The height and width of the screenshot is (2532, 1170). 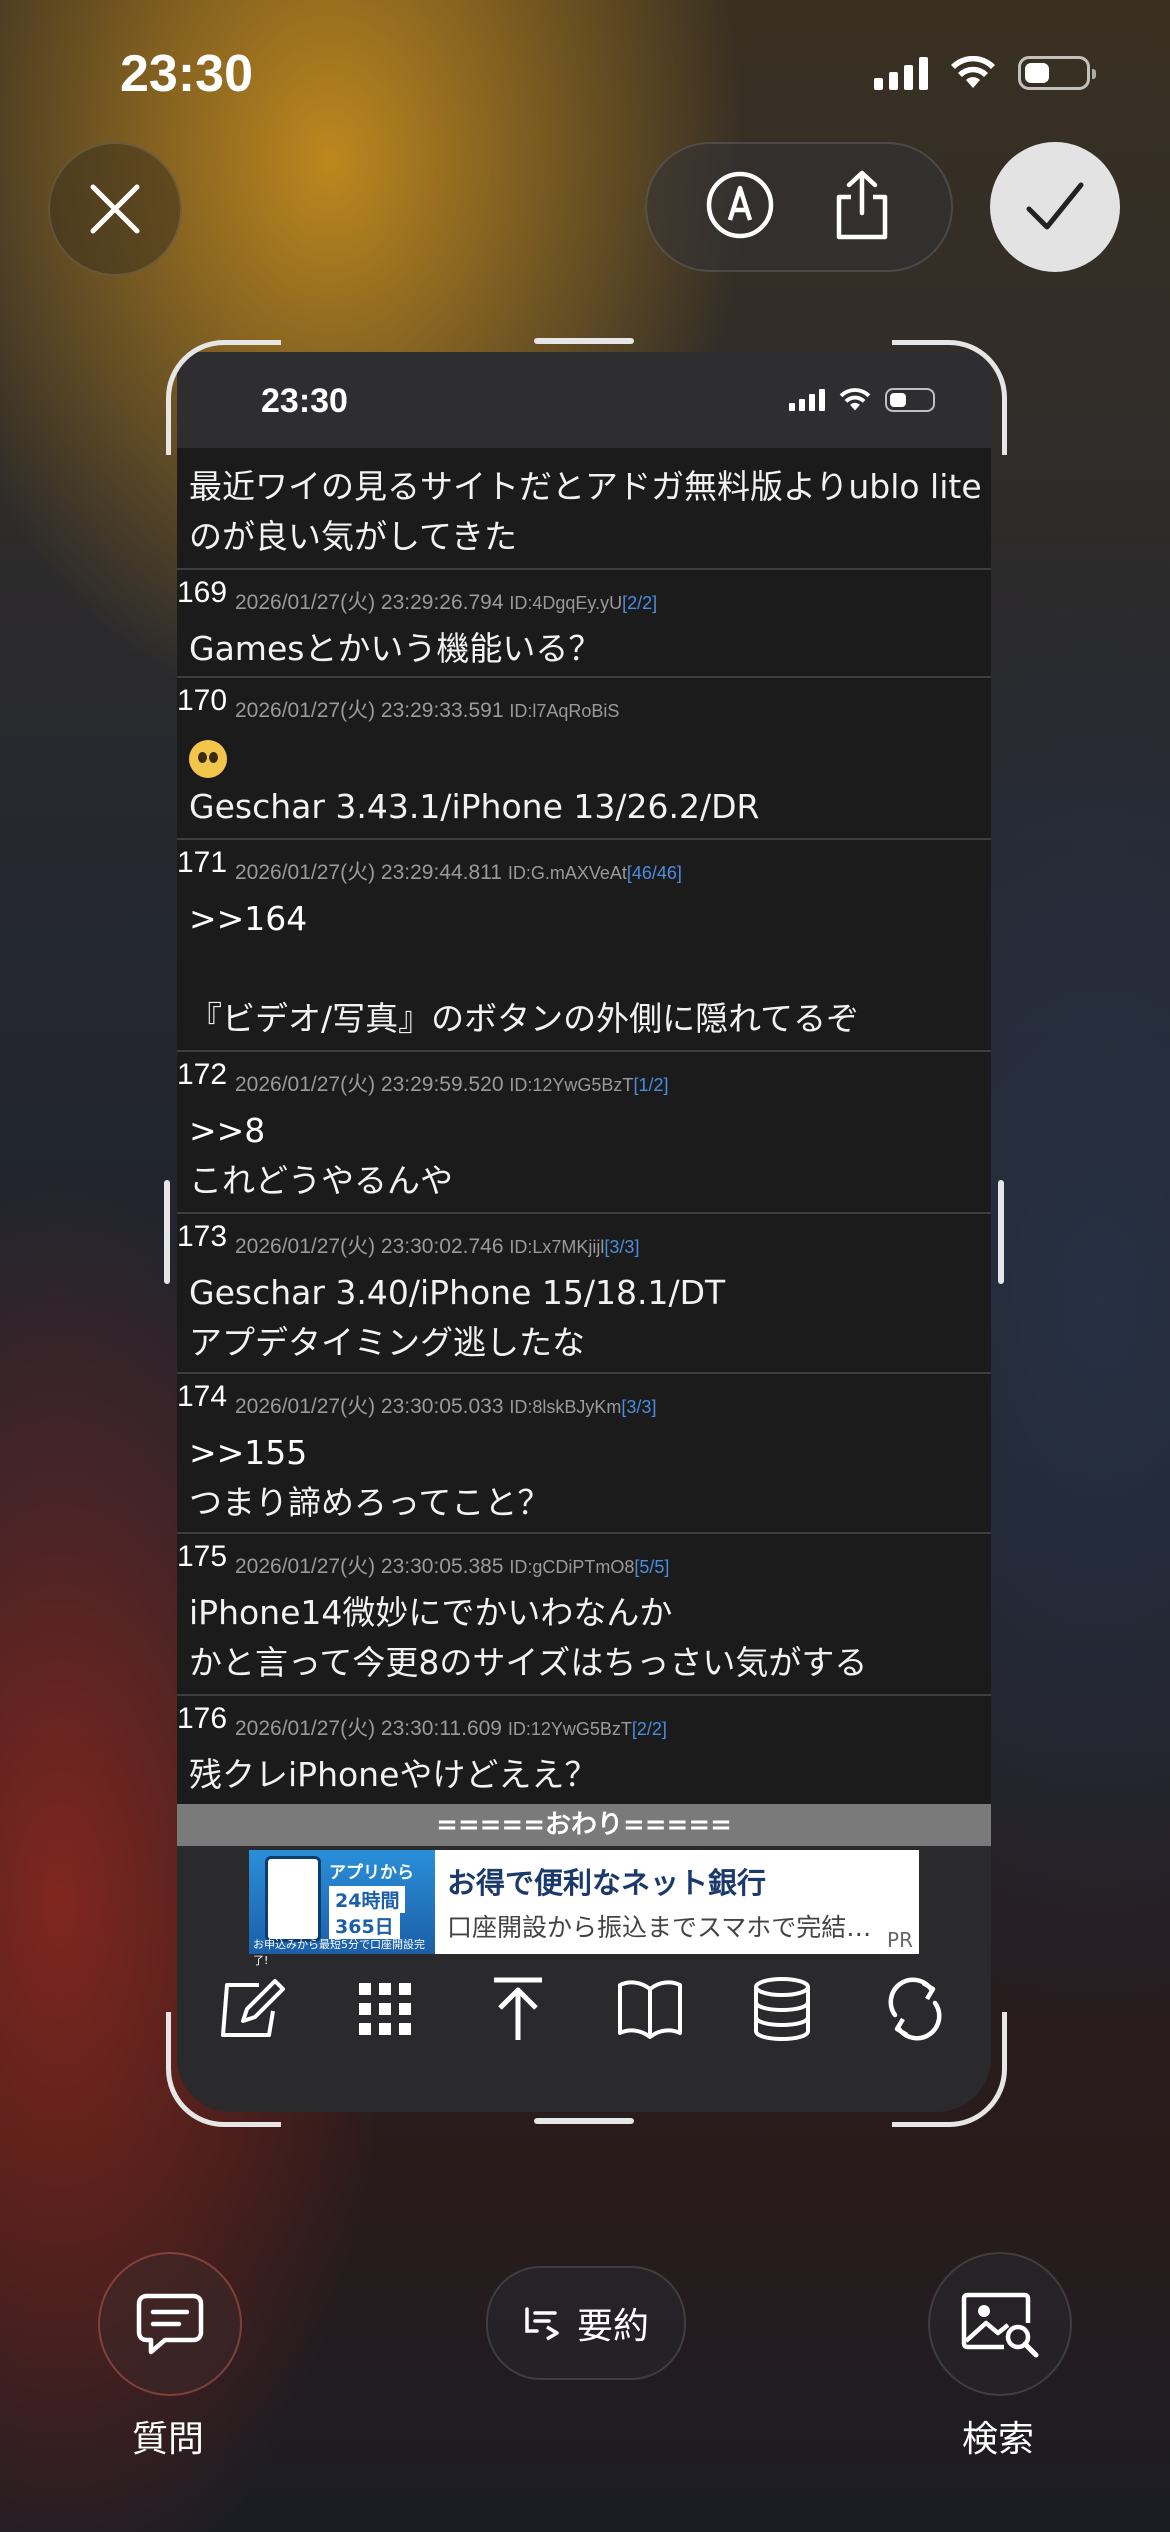 What do you see at coordinates (393, 1774) in the screenshot?
I see `post-text-line: 残クレiPhoneやけどええ？` at bounding box center [393, 1774].